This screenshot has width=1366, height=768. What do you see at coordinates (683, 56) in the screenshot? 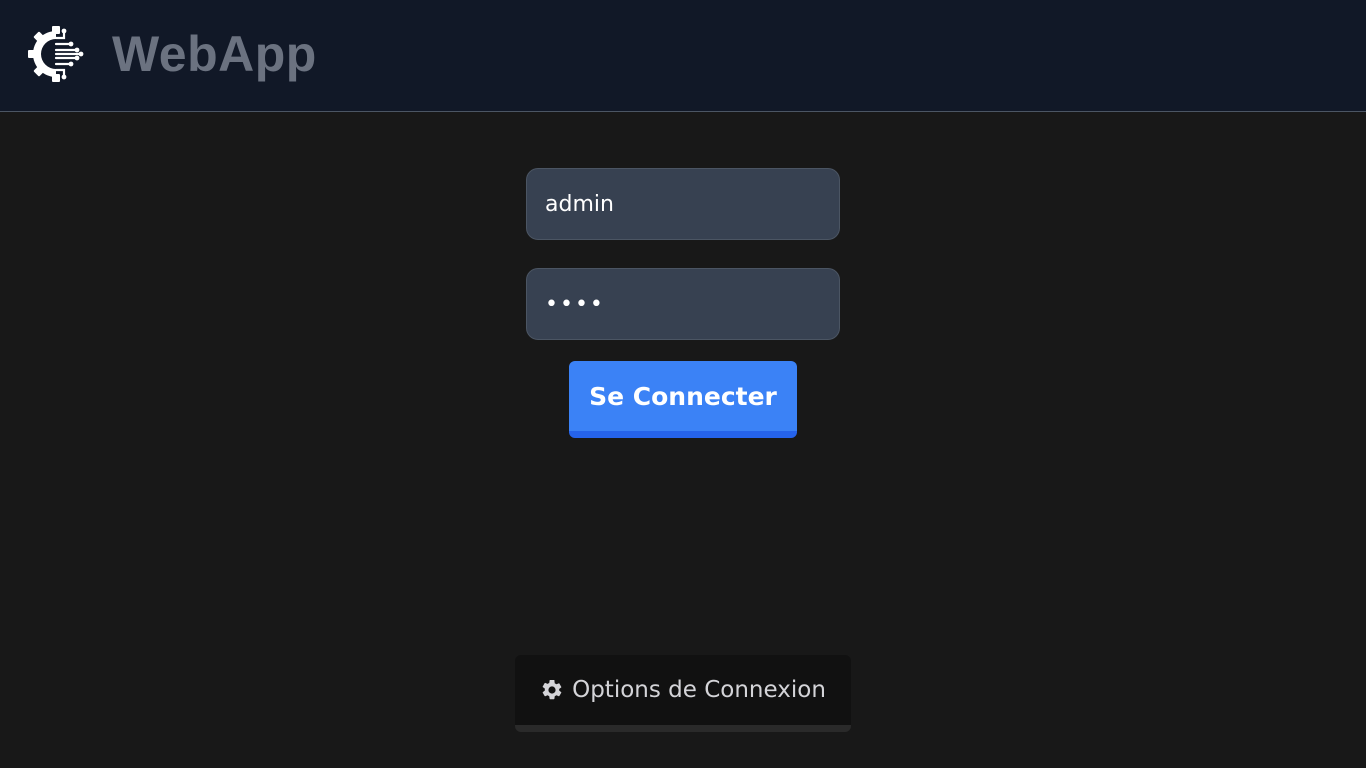
I see `app-header: WebApp` at bounding box center [683, 56].